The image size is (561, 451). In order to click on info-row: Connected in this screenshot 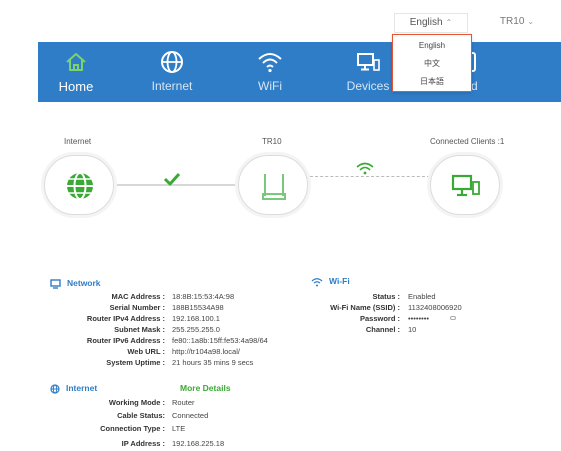, I will do `click(232, 415)`.